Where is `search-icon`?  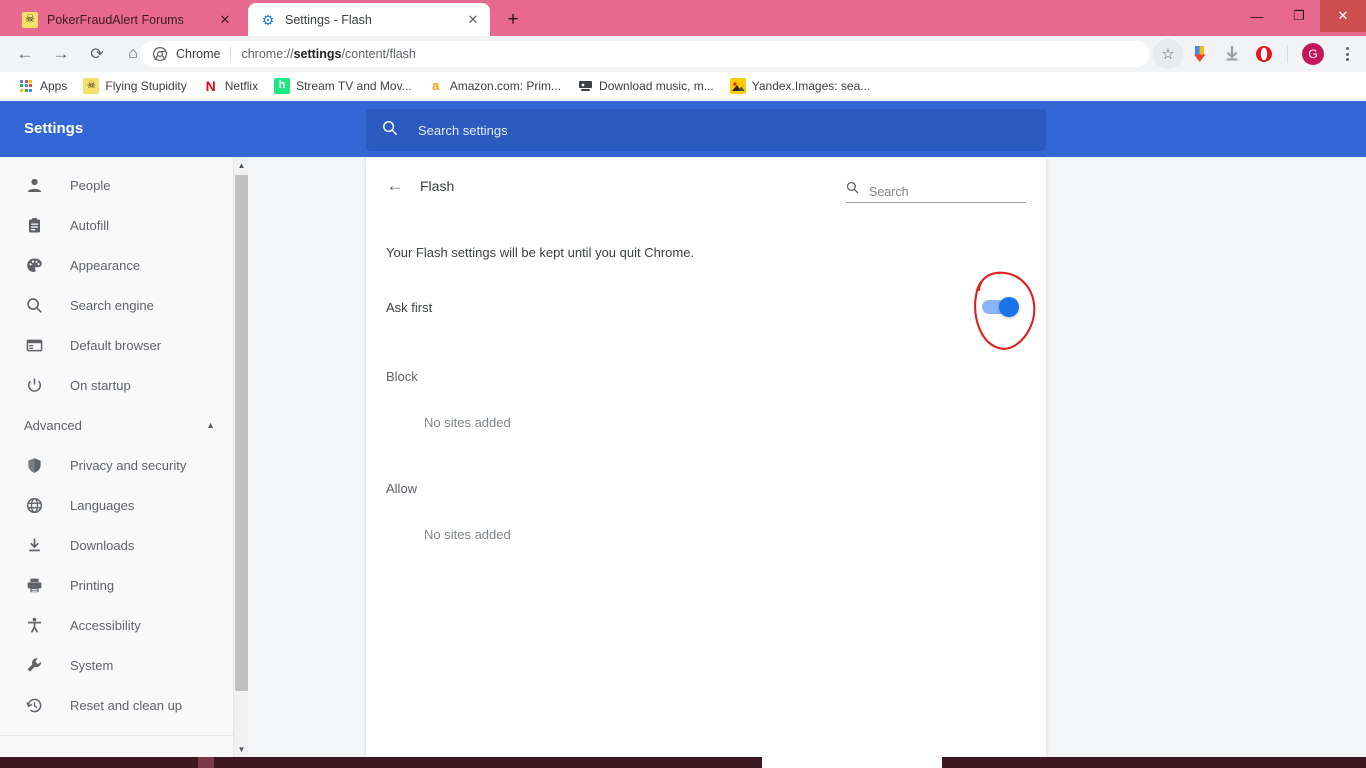 search-icon is located at coordinates (852, 190).